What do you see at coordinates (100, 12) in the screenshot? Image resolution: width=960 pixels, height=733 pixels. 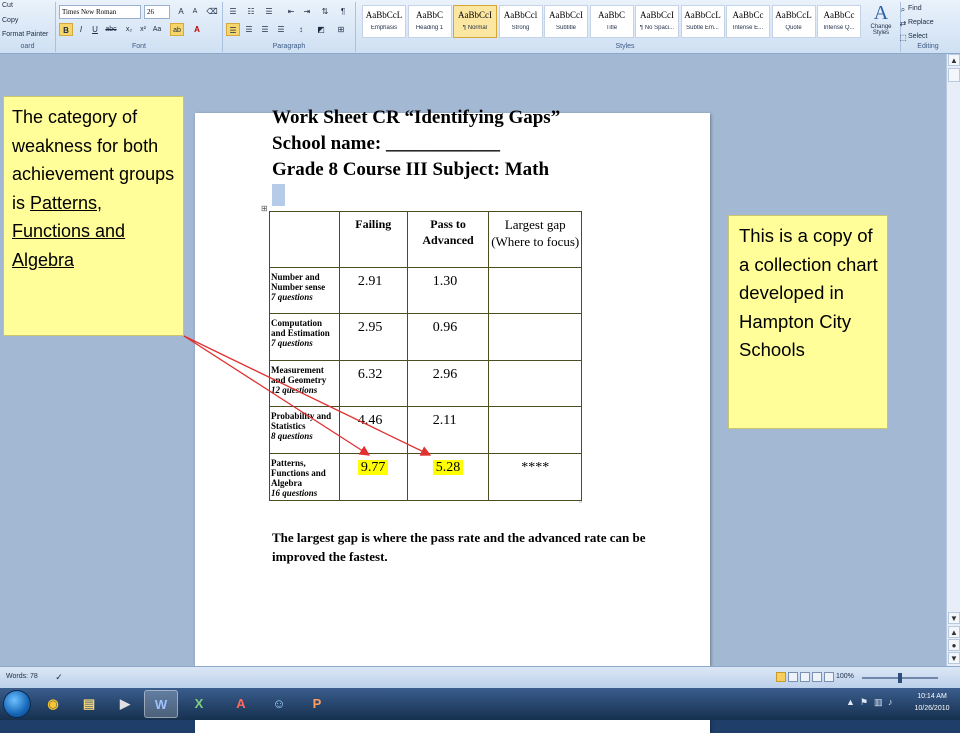 I see `font-name-box: Times New Roman` at bounding box center [100, 12].